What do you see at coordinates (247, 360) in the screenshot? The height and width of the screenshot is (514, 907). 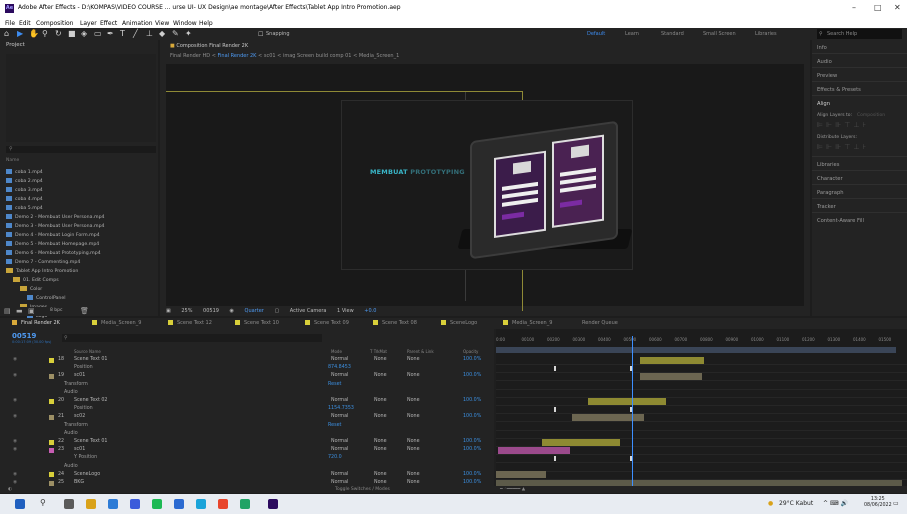 I see `layer-row: ◉ 18 Scene Text 01 Normal None None 100.0%` at bounding box center [247, 360].